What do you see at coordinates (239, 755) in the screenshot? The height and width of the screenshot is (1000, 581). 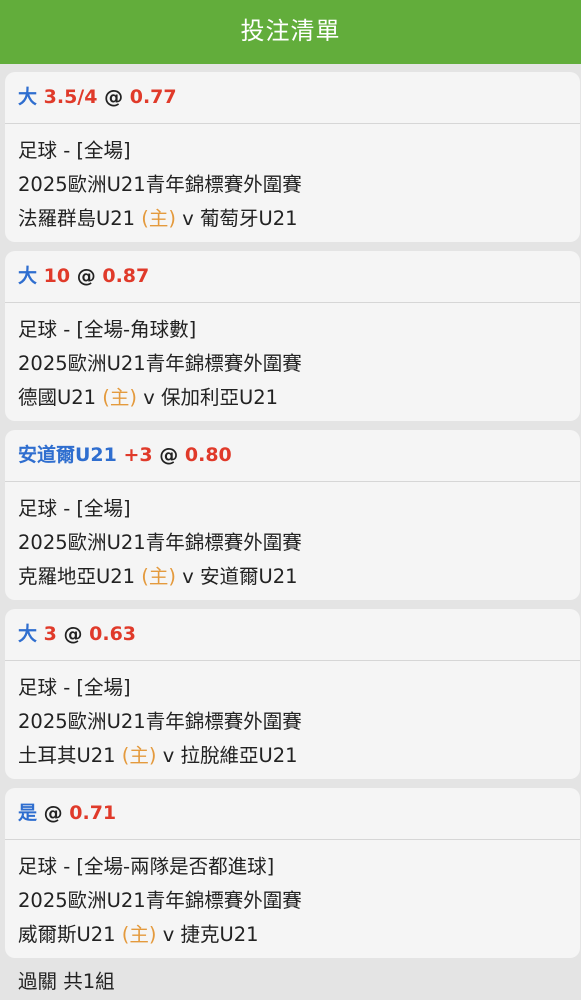 I see `away-team: 拉脫維亞U21` at bounding box center [239, 755].